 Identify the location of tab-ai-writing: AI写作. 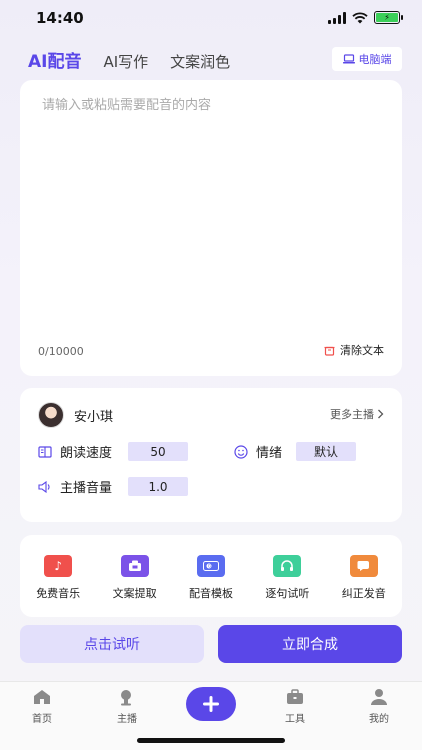
(125, 61).